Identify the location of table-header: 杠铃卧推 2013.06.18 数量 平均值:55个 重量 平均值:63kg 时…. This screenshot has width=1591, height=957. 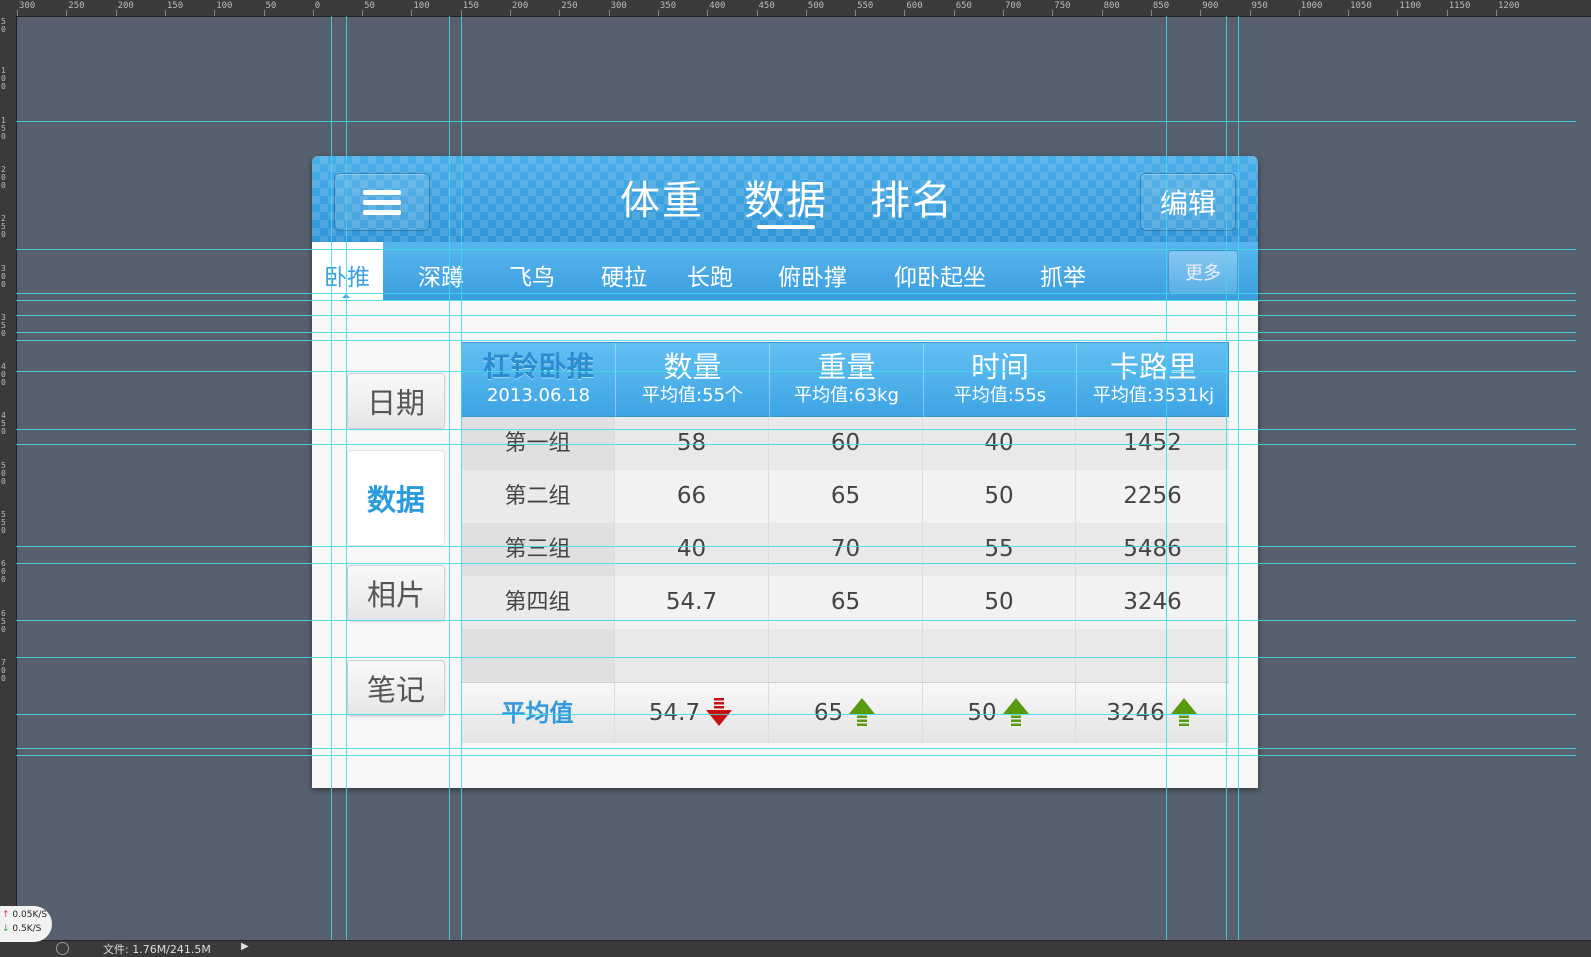
(845, 380).